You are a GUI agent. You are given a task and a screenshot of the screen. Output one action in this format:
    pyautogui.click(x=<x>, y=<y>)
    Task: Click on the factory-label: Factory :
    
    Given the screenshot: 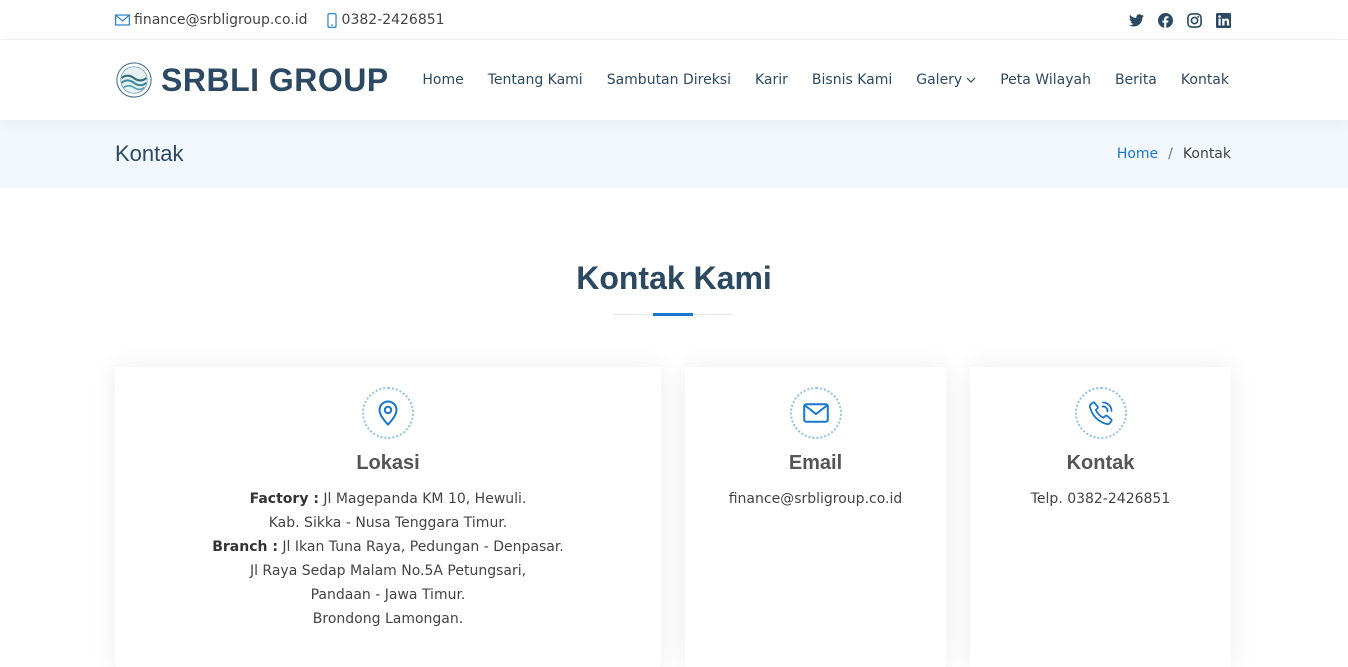 What is the action you would take?
    pyautogui.click(x=284, y=499)
    